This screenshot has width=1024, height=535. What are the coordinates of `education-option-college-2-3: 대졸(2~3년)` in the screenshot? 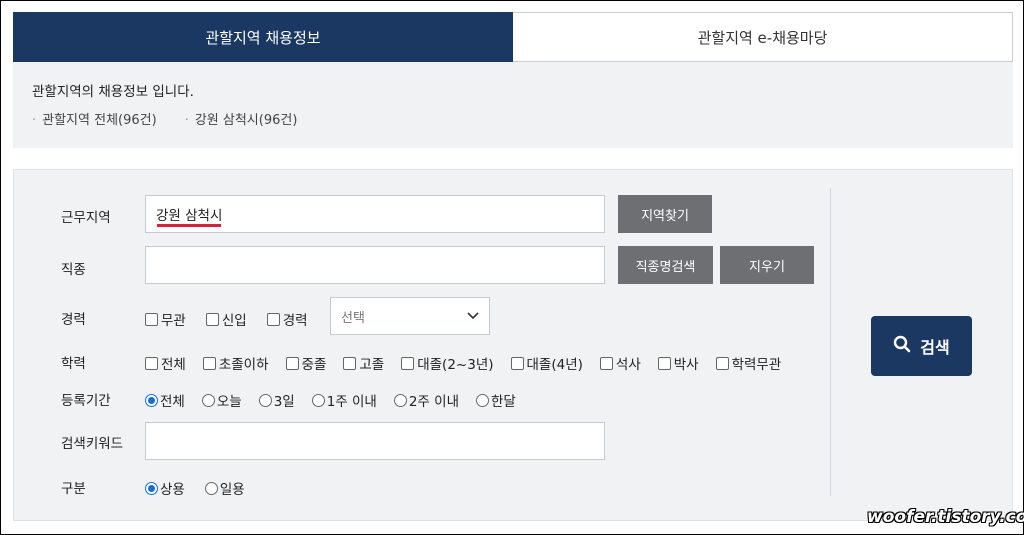 It's located at (447, 363).